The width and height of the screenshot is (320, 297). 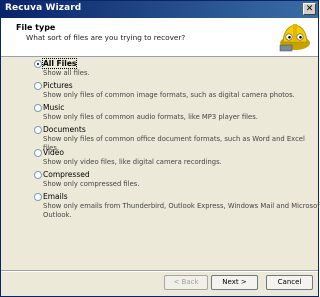 I want to click on option-label: Pictures, so click(x=58, y=85).